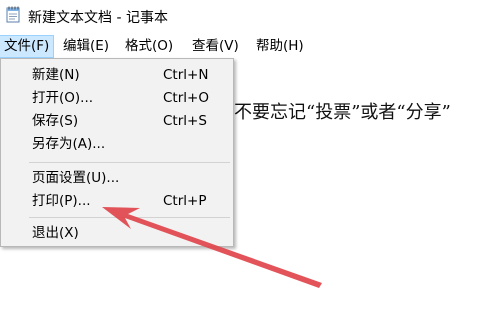 This screenshot has height=323, width=503. I want to click on title-bar: 新建文本文档 - 记事本, so click(251, 17).